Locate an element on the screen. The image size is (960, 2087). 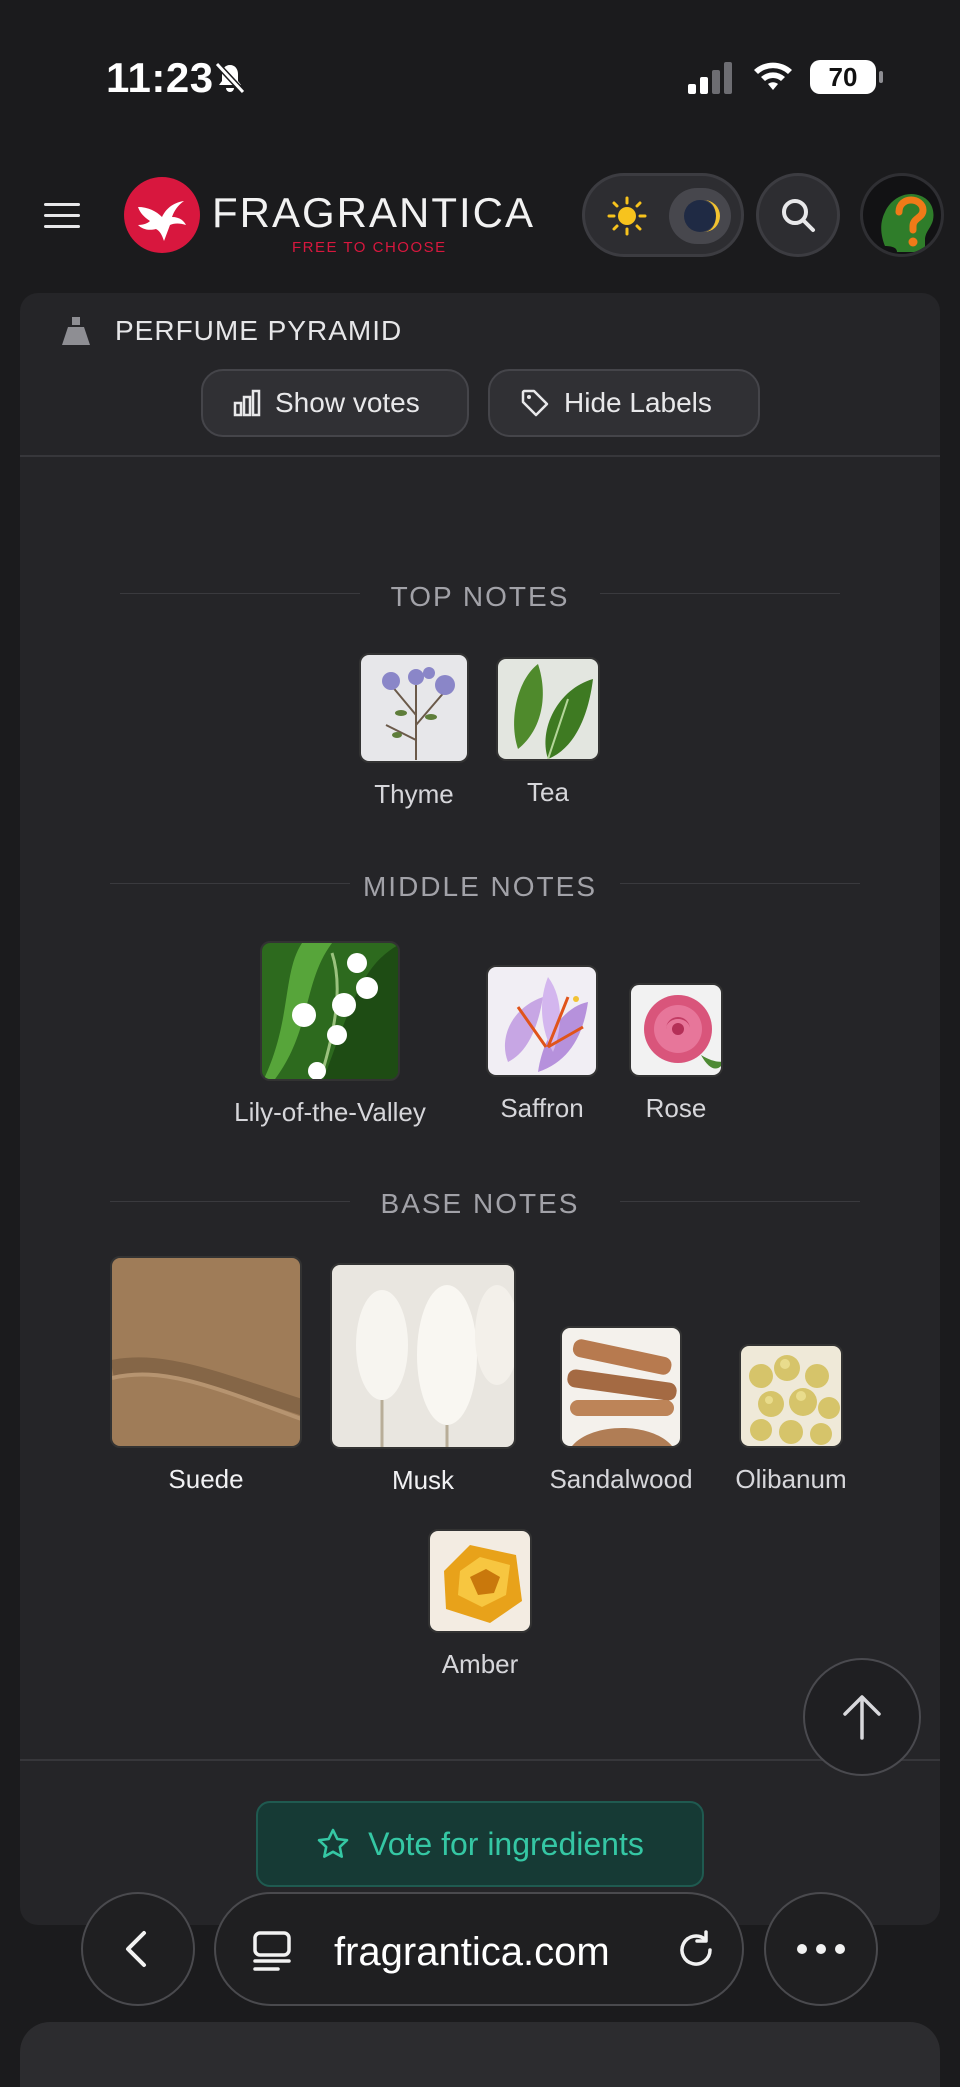
top-notes-title: TOP NOTES is located at coordinates (480, 596).